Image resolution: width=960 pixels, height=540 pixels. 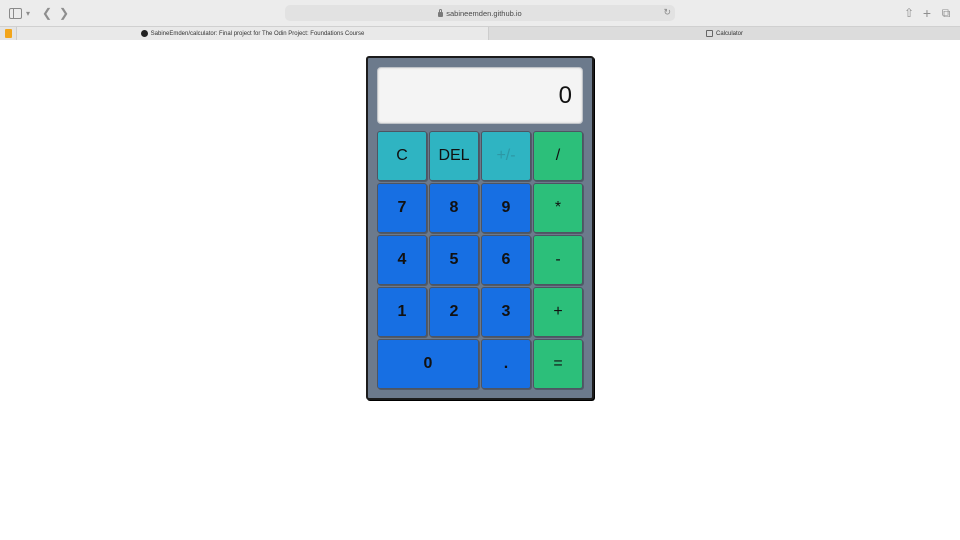 What do you see at coordinates (927, 13) in the screenshot?
I see `new-tab-icon: +` at bounding box center [927, 13].